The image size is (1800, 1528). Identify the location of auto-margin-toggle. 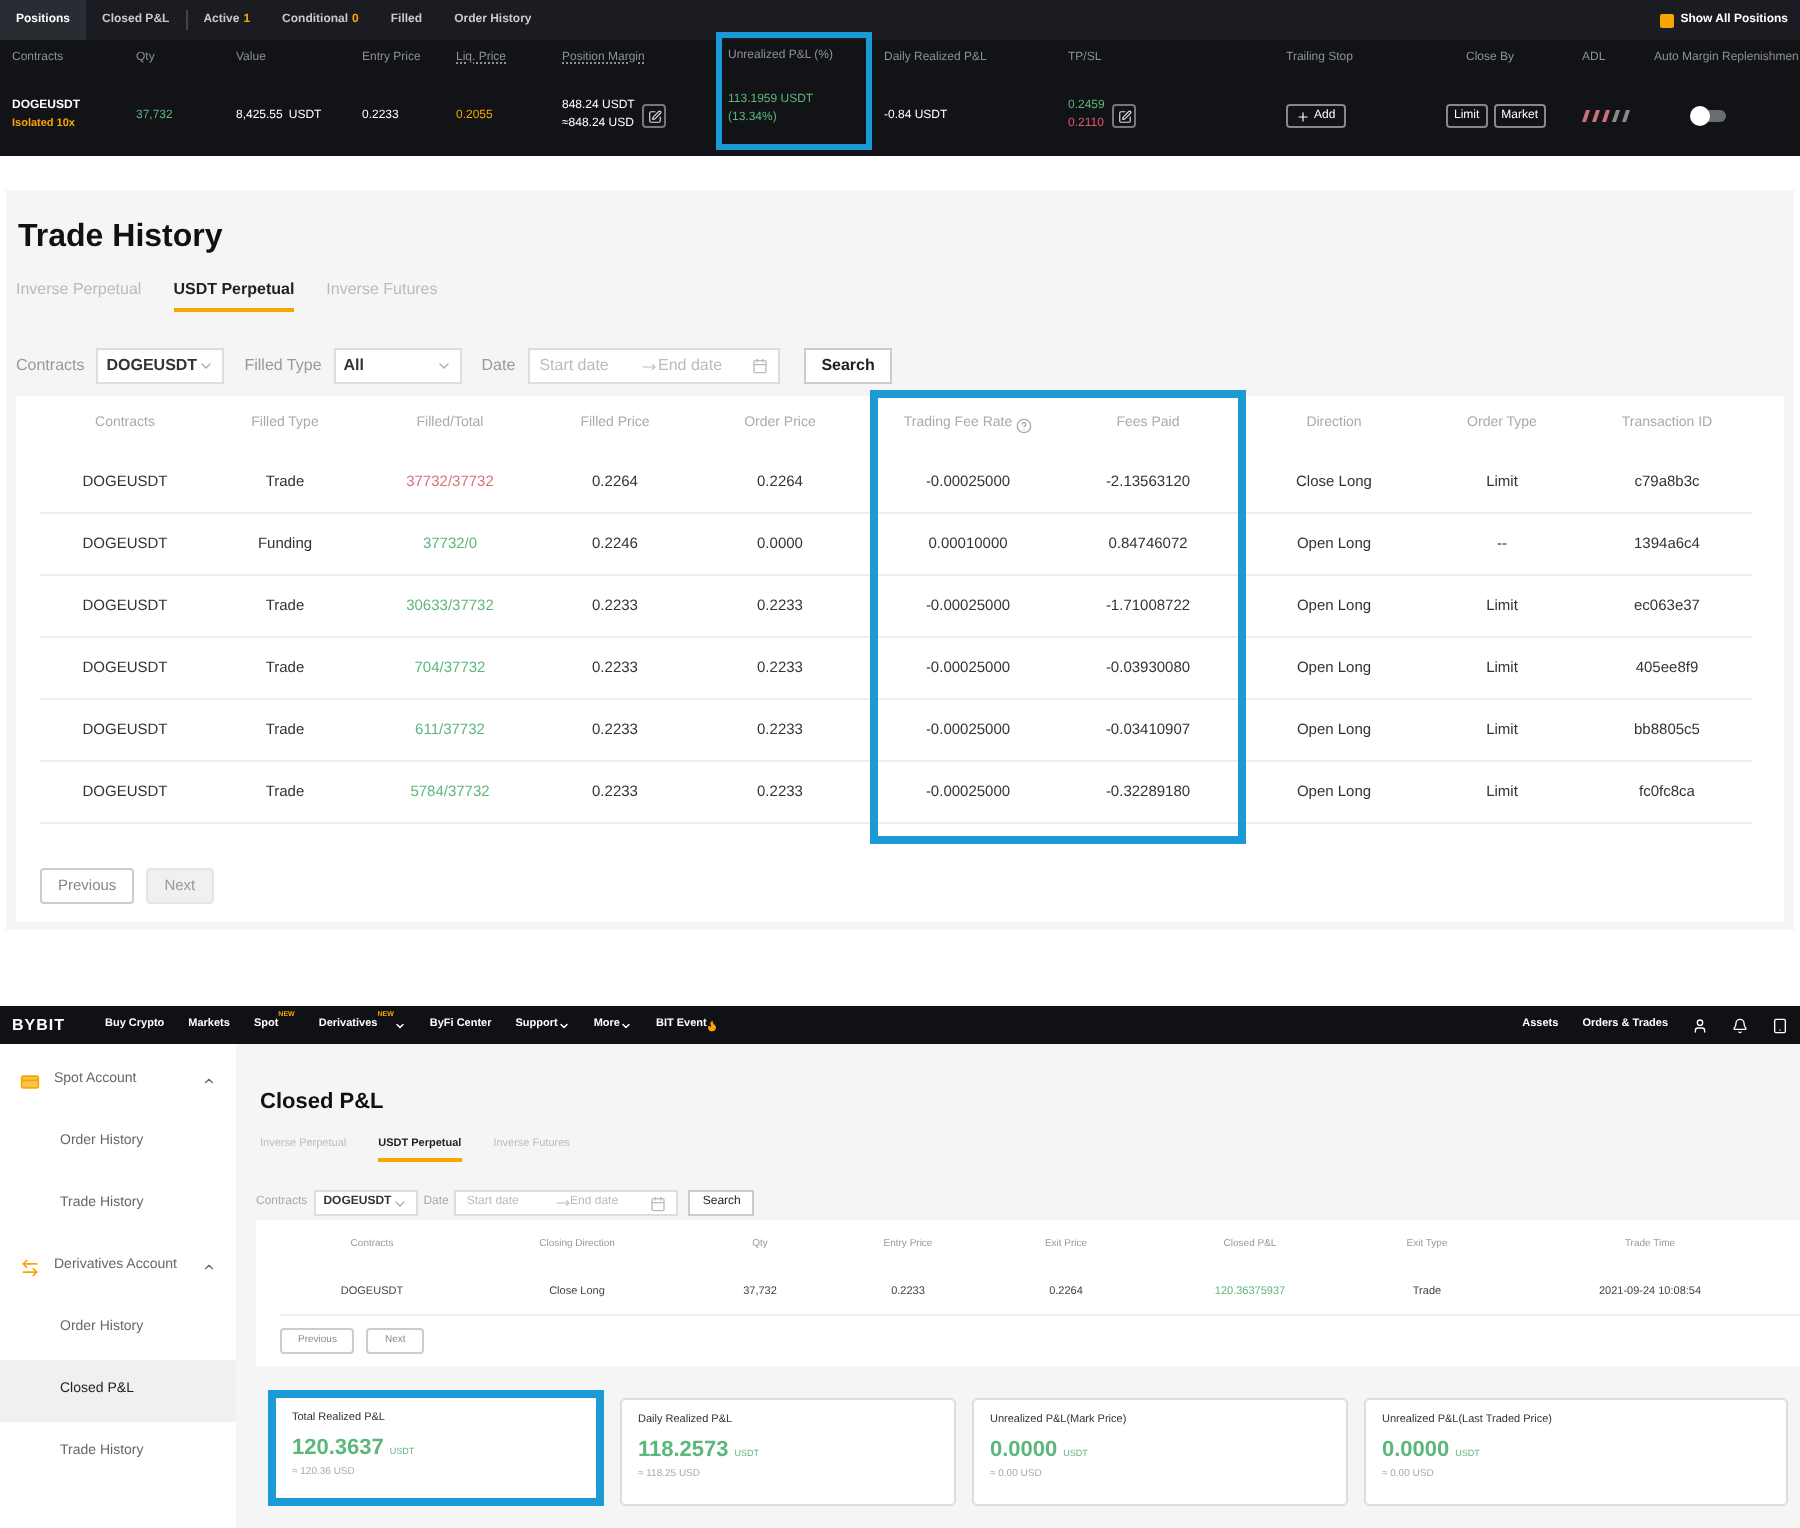
(1710, 116).